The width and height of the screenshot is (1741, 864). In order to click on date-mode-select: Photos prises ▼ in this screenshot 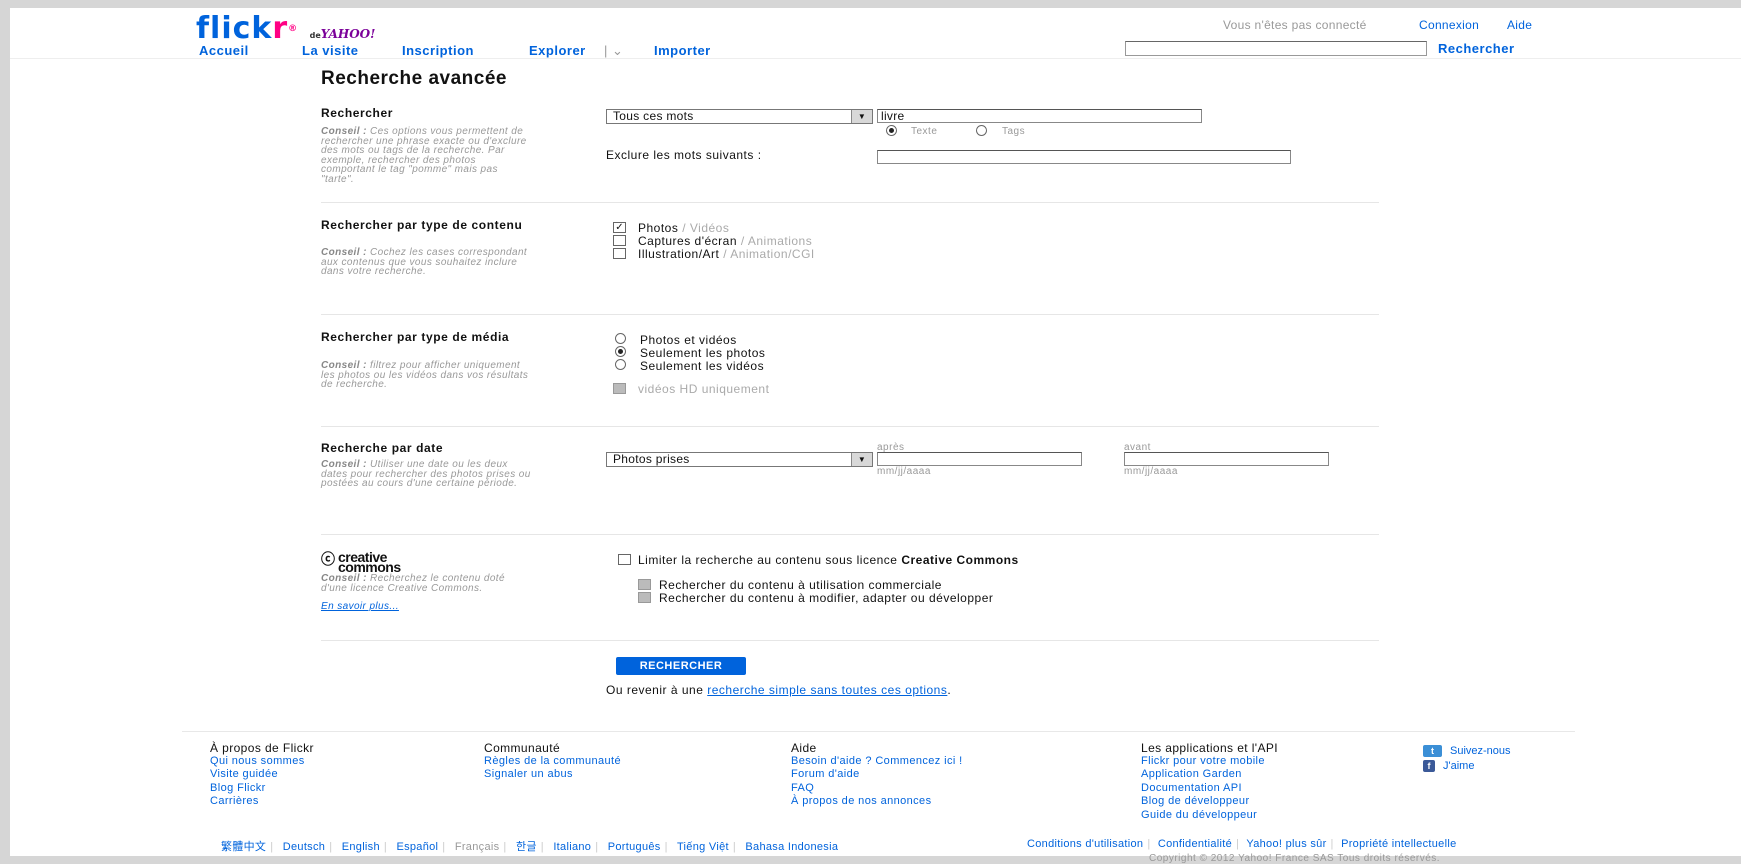, I will do `click(739, 459)`.